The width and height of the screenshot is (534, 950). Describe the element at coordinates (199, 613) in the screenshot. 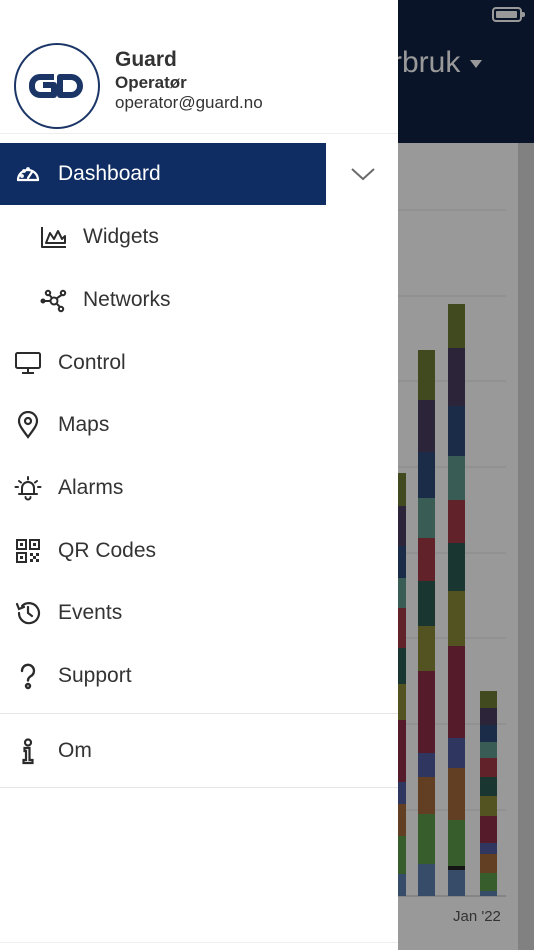

I see `nav-item-events: Events` at that location.